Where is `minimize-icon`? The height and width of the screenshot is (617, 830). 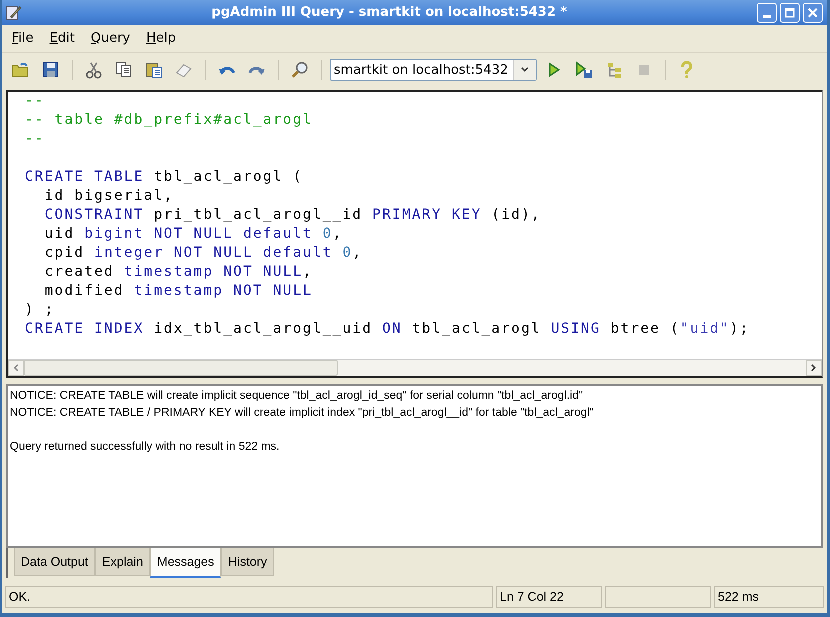 minimize-icon is located at coordinates (767, 16).